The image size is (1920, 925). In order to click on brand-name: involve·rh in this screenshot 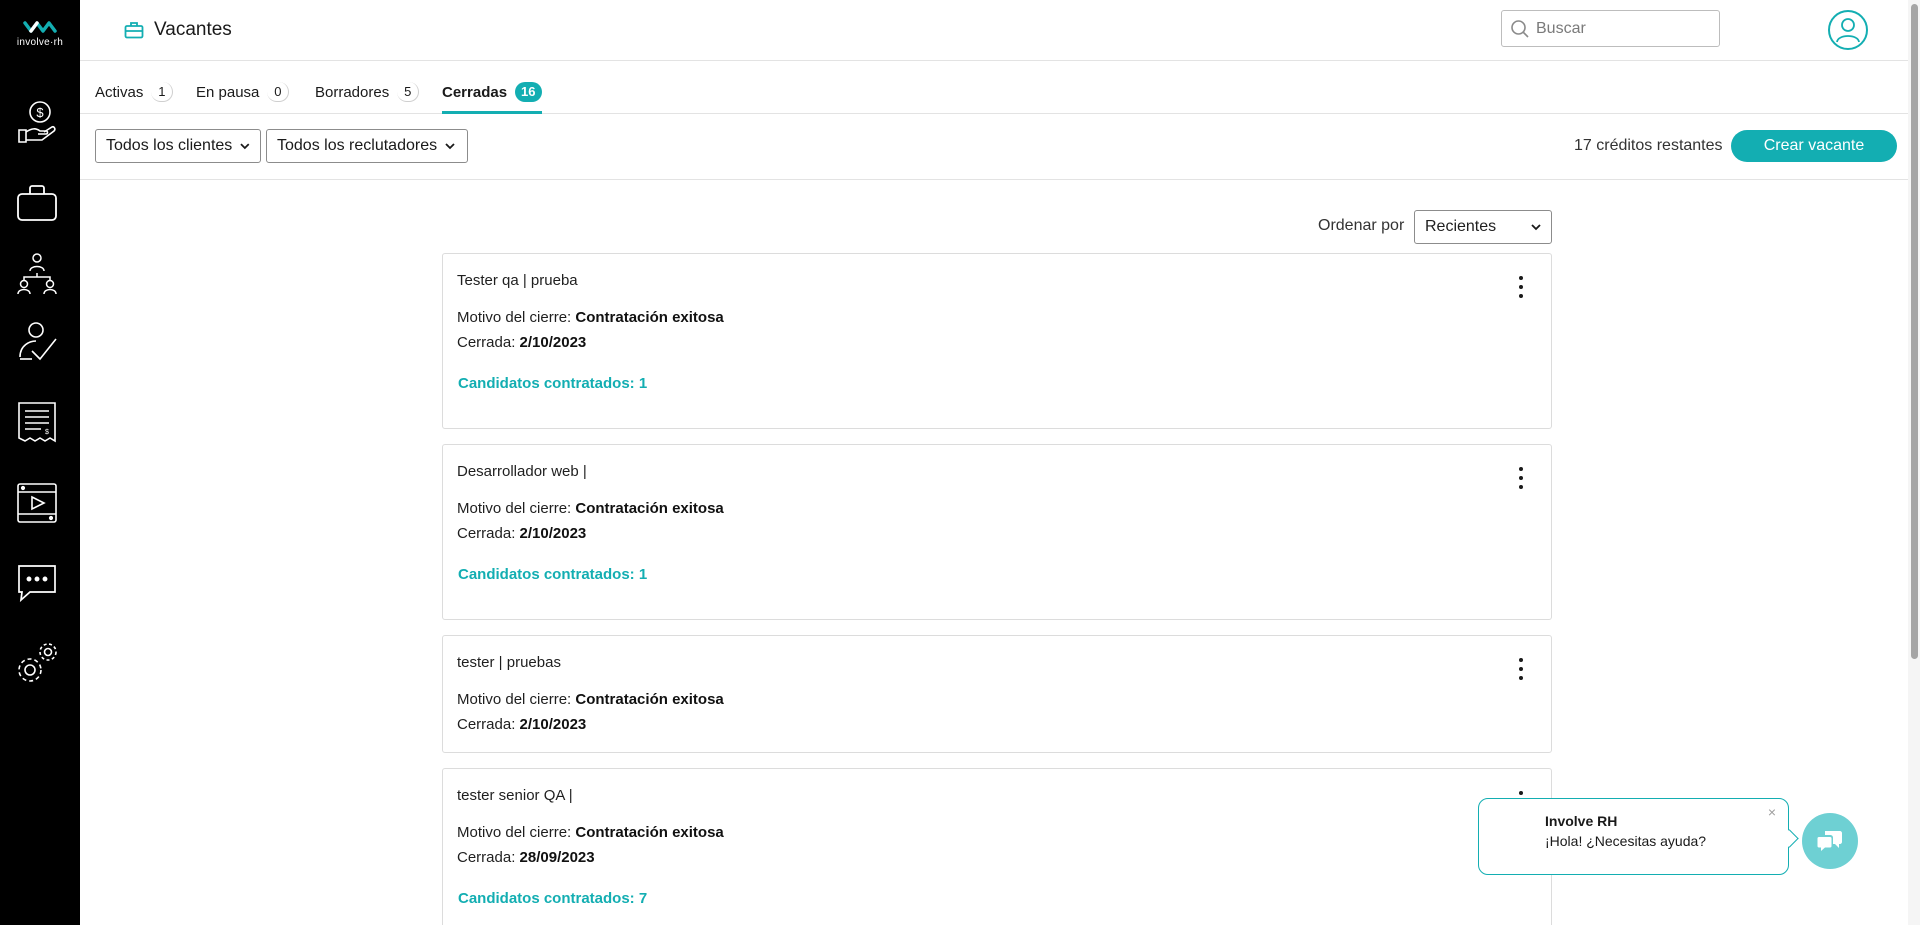, I will do `click(40, 42)`.